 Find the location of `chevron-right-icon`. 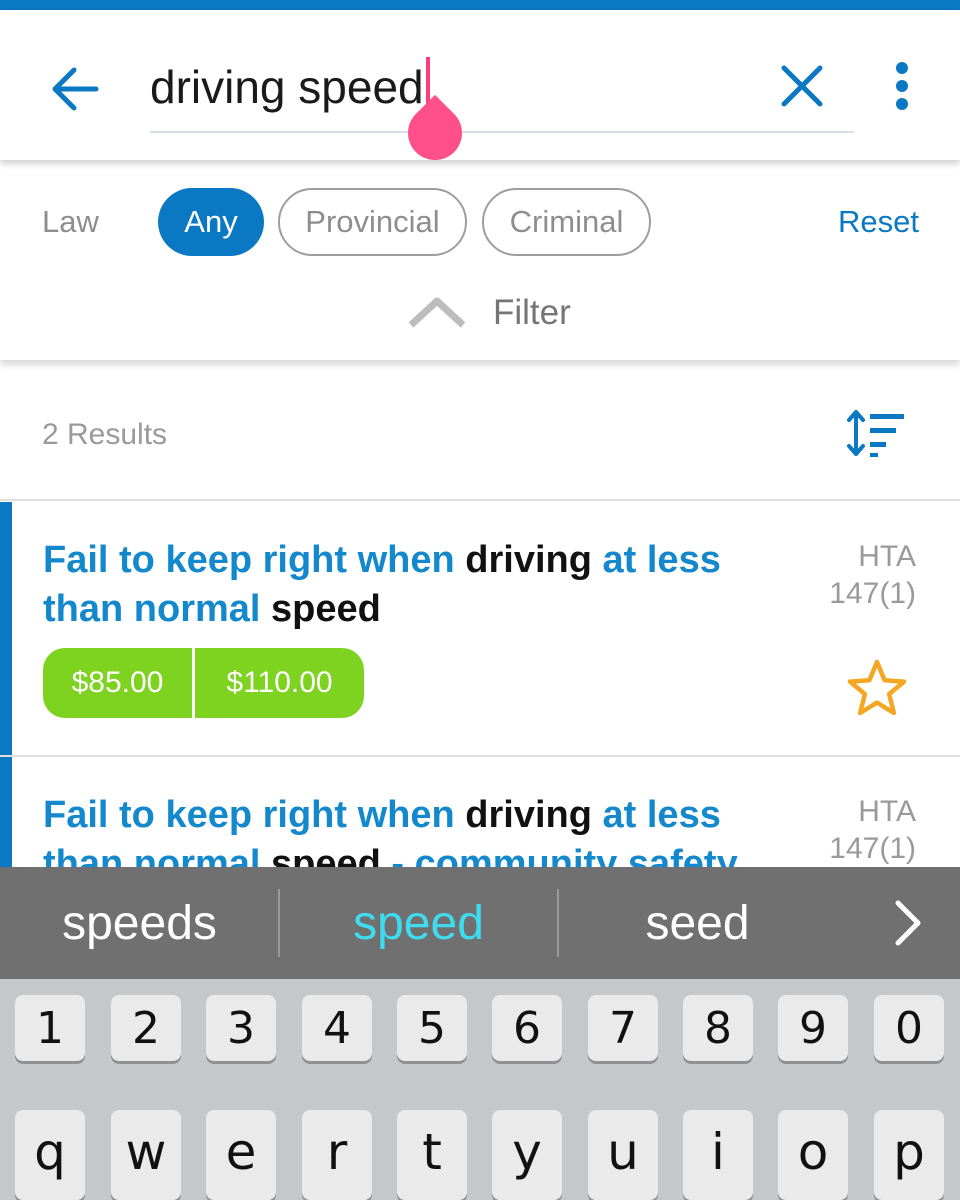

chevron-right-icon is located at coordinates (908, 923).